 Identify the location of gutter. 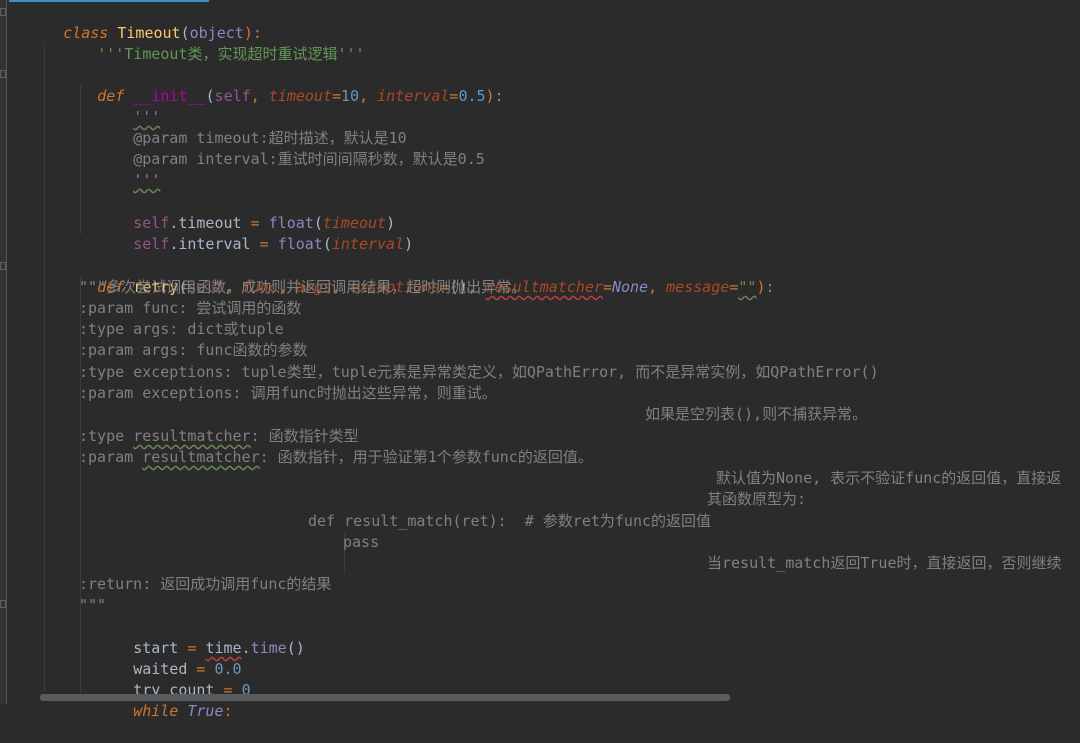
(3, 352).